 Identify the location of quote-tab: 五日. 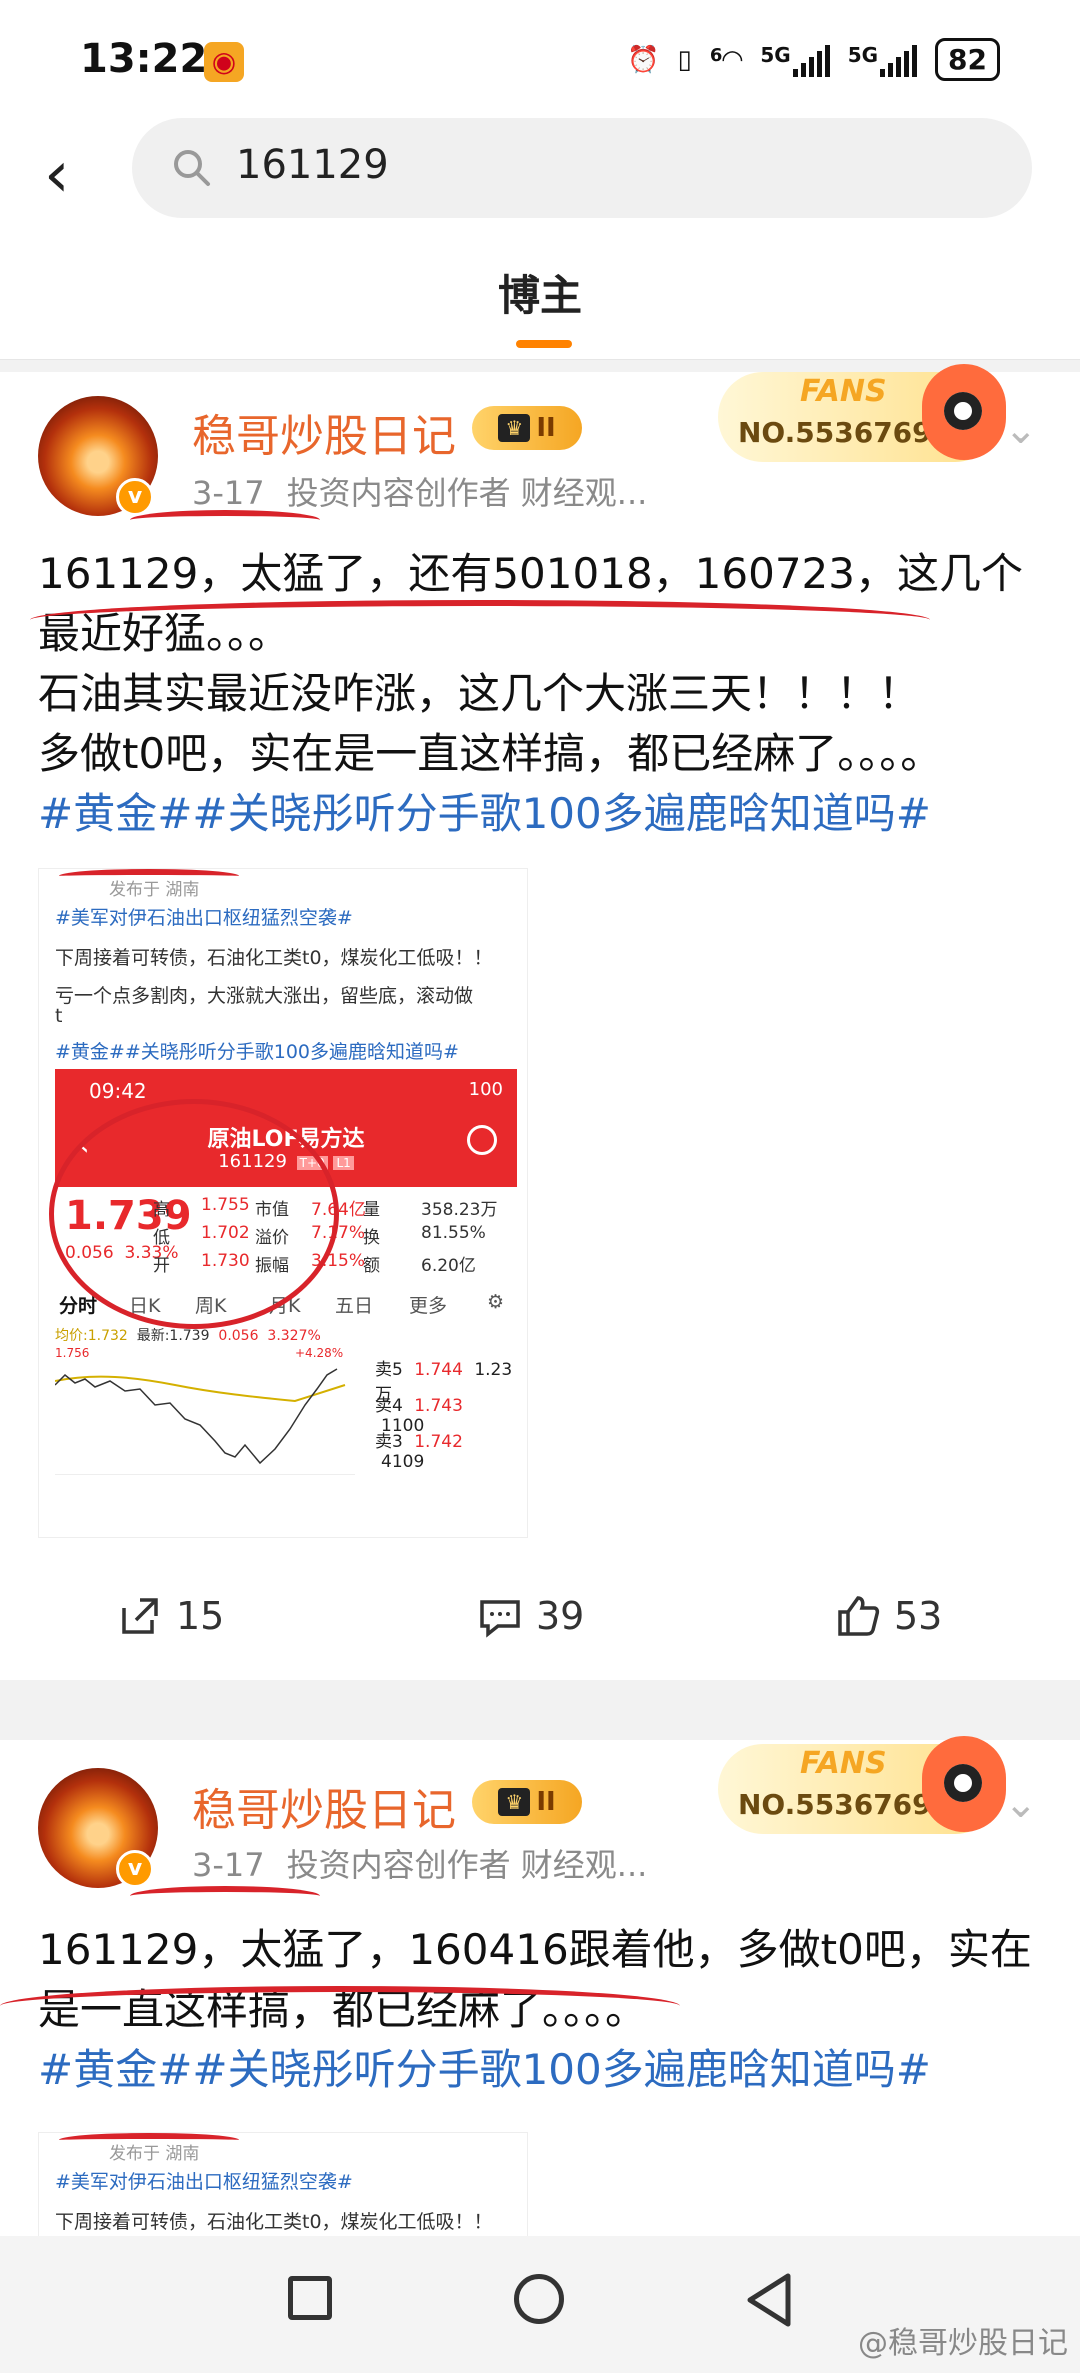
(354, 1306).